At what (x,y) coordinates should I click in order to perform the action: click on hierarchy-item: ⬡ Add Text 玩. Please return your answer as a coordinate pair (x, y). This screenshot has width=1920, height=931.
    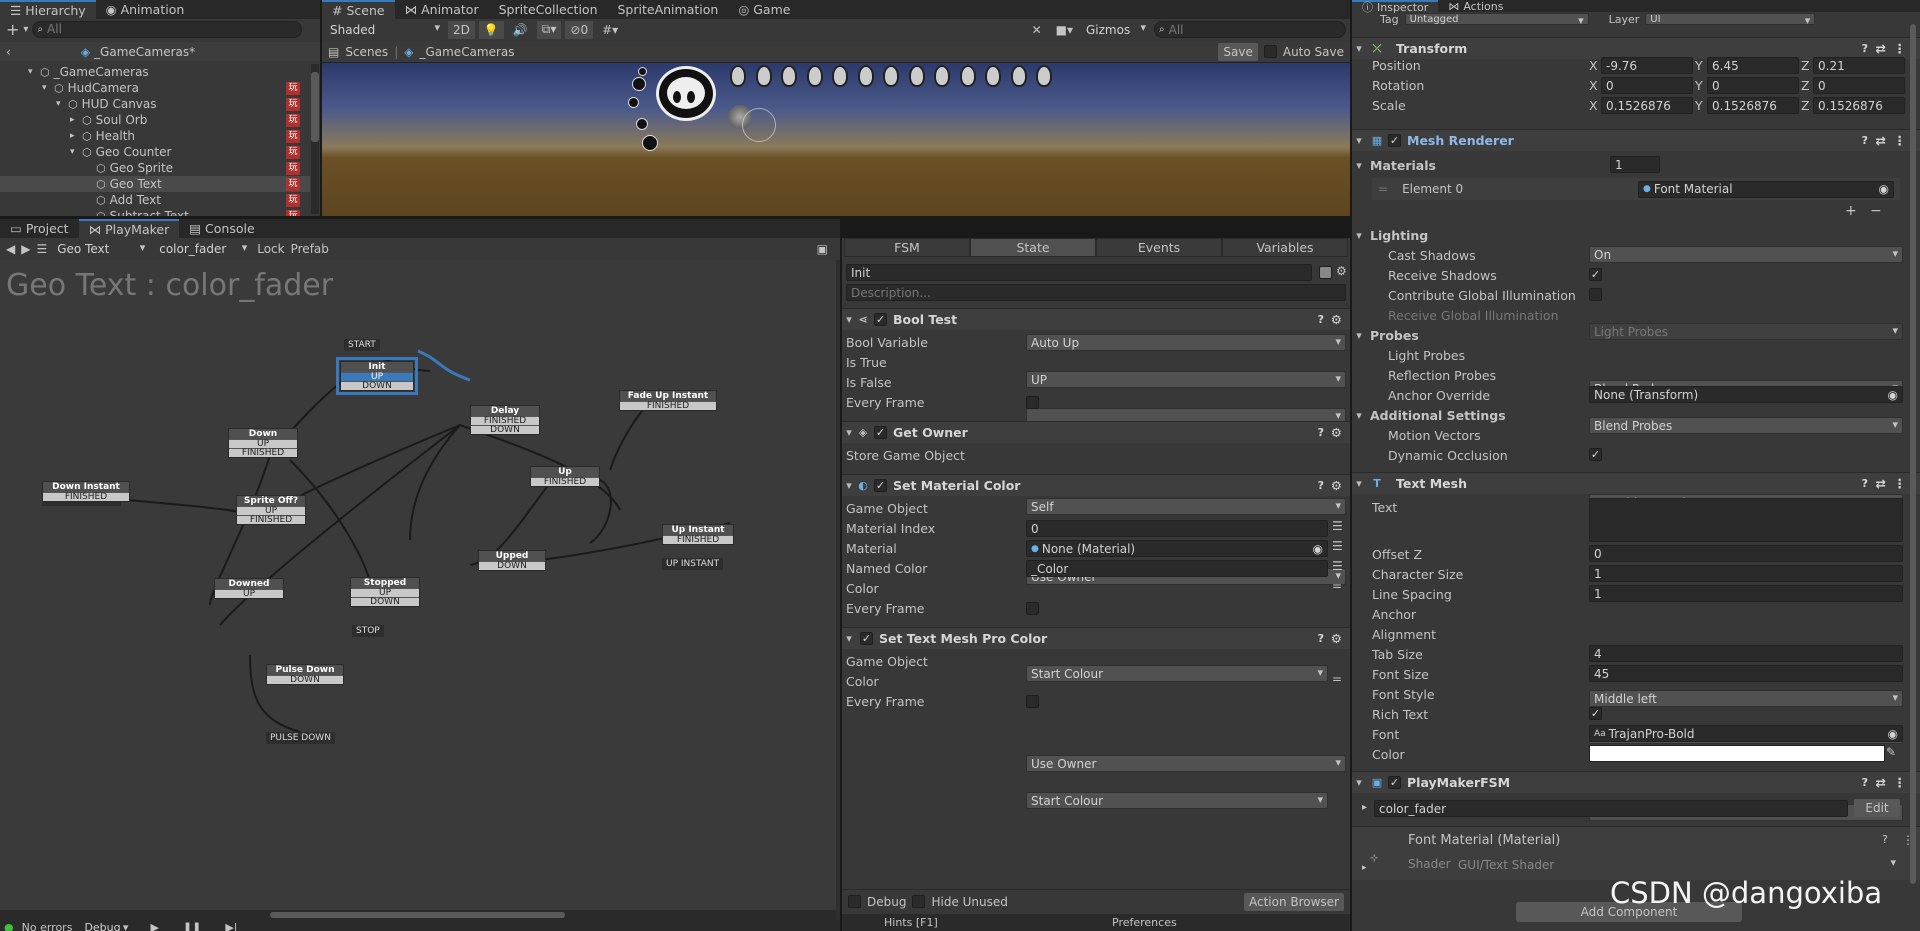
    Looking at the image, I should click on (155, 200).